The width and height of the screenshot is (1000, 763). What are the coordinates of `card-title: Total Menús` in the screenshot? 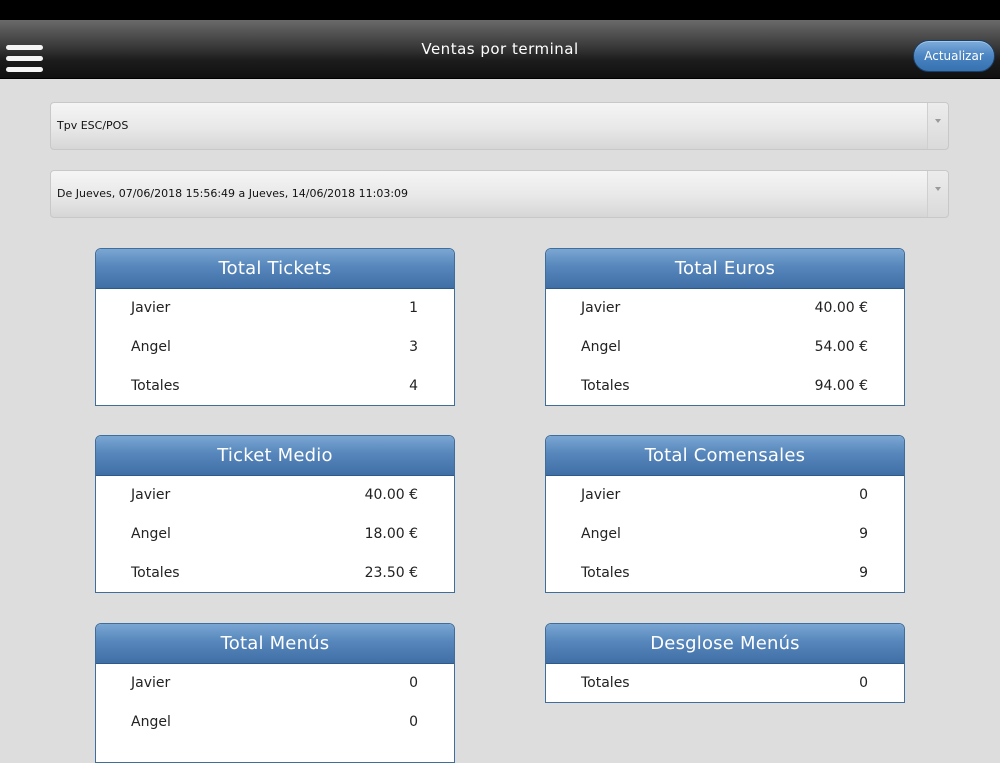 It's located at (275, 644).